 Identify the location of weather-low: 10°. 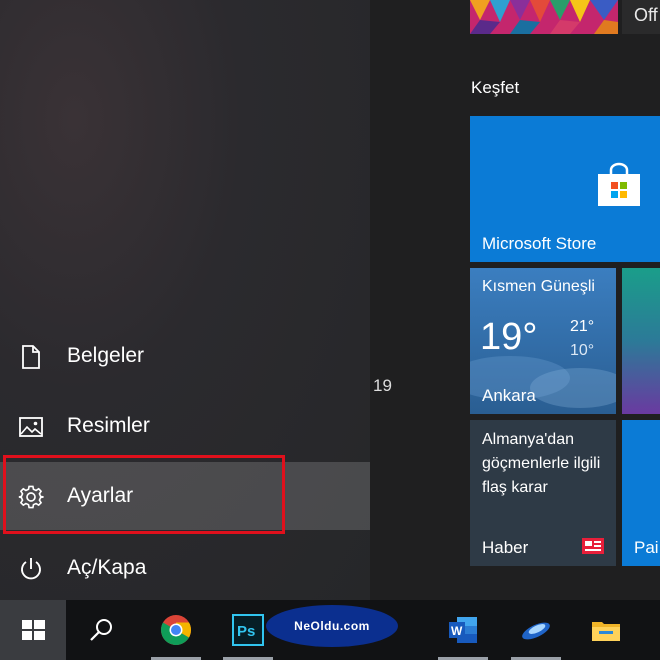
(582, 350).